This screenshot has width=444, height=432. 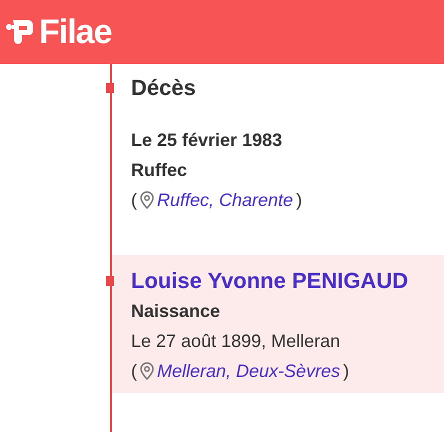 What do you see at coordinates (21, 32) in the screenshot?
I see `logo-icon` at bounding box center [21, 32].